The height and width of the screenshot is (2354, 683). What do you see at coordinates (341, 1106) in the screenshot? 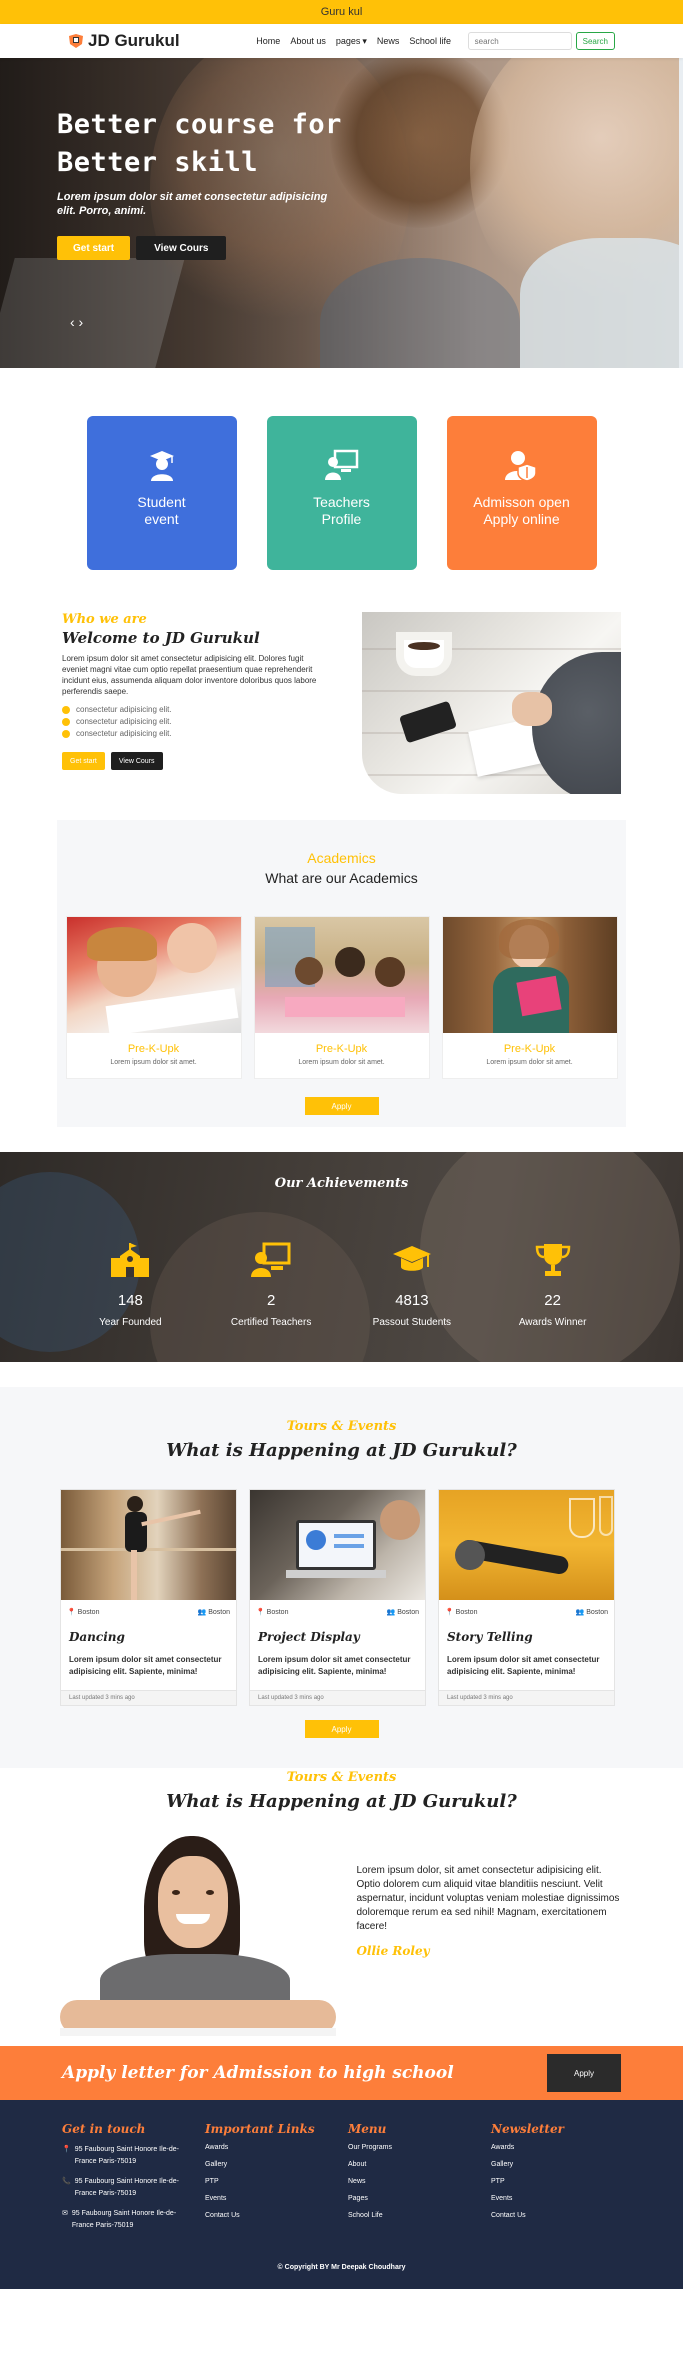
I see `academics-apply-button: Apply` at bounding box center [341, 1106].